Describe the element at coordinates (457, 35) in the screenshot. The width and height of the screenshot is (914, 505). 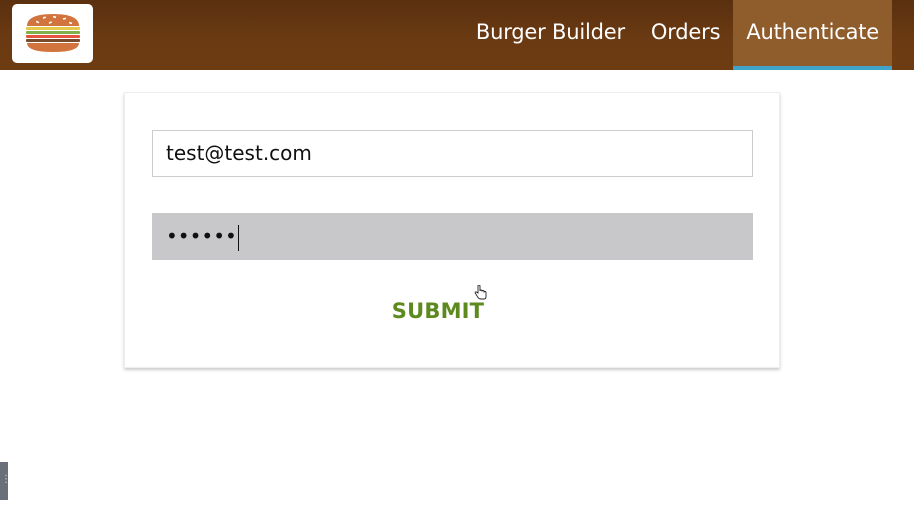
I see `toolbar: Burger Builder Orders Authenticate` at that location.